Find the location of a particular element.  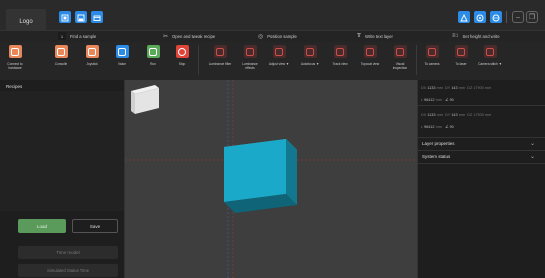

track-view-button: Track view is located at coordinates (340, 55).